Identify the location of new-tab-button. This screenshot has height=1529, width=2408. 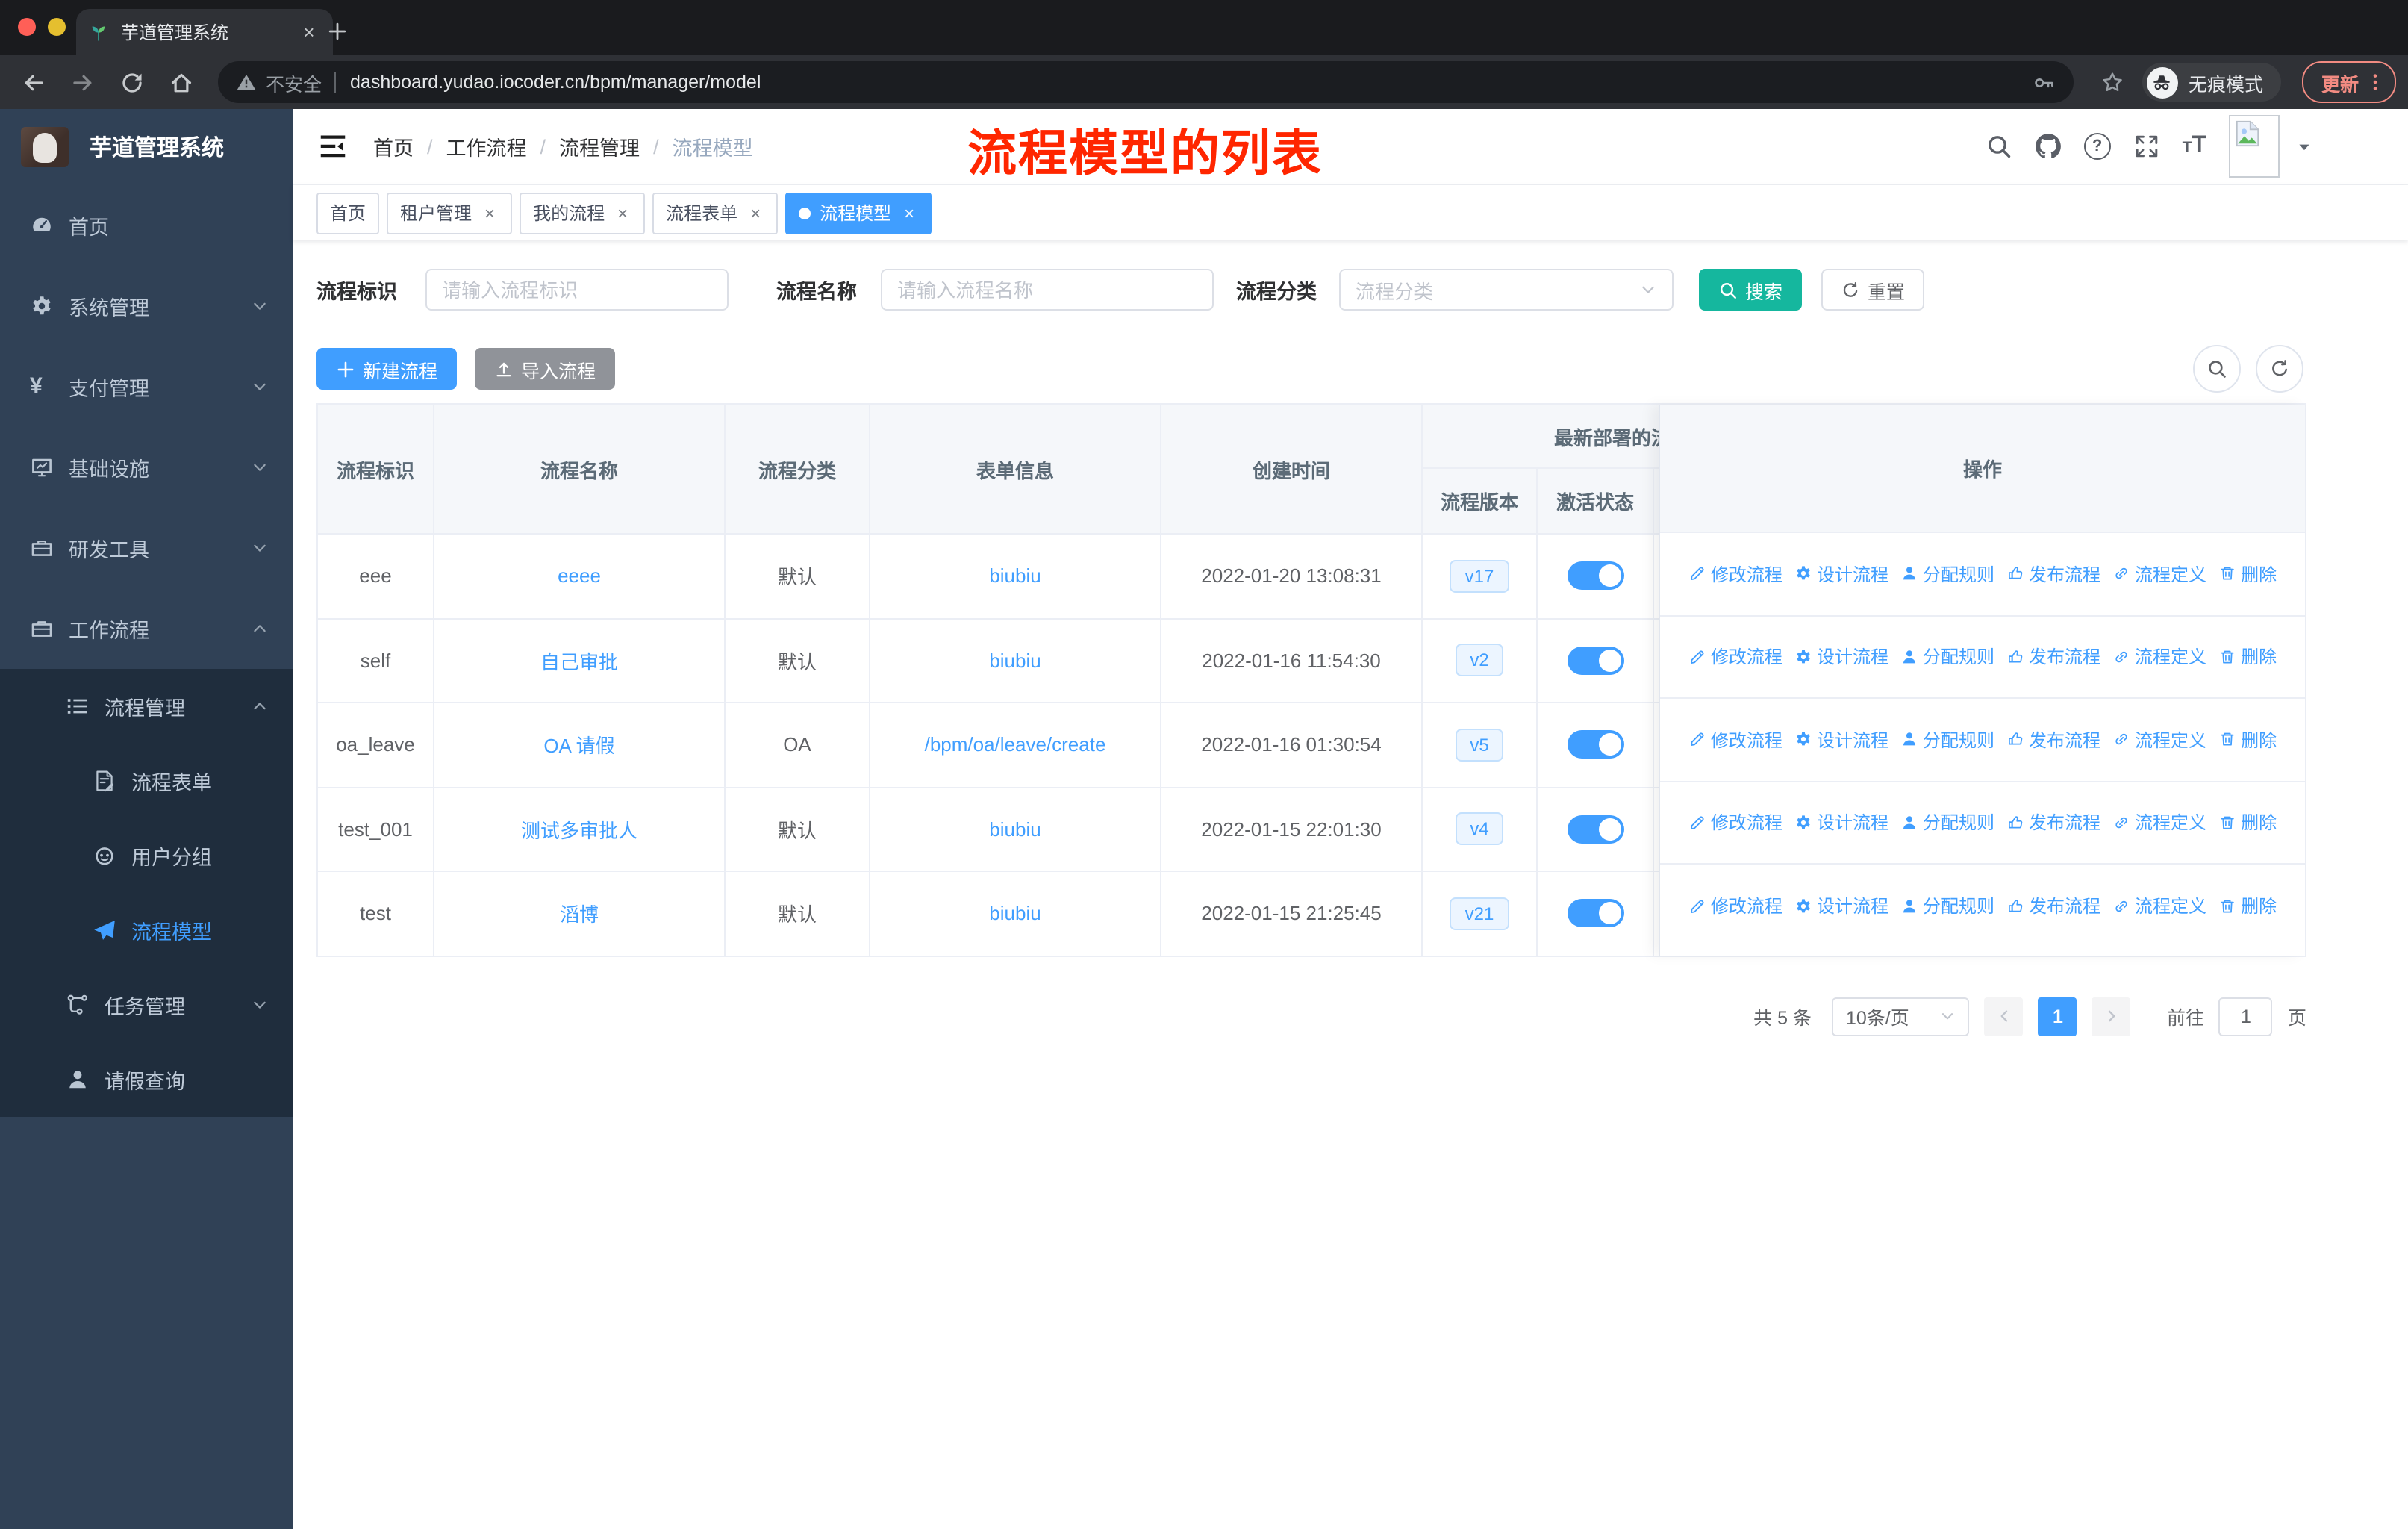
(337, 32).